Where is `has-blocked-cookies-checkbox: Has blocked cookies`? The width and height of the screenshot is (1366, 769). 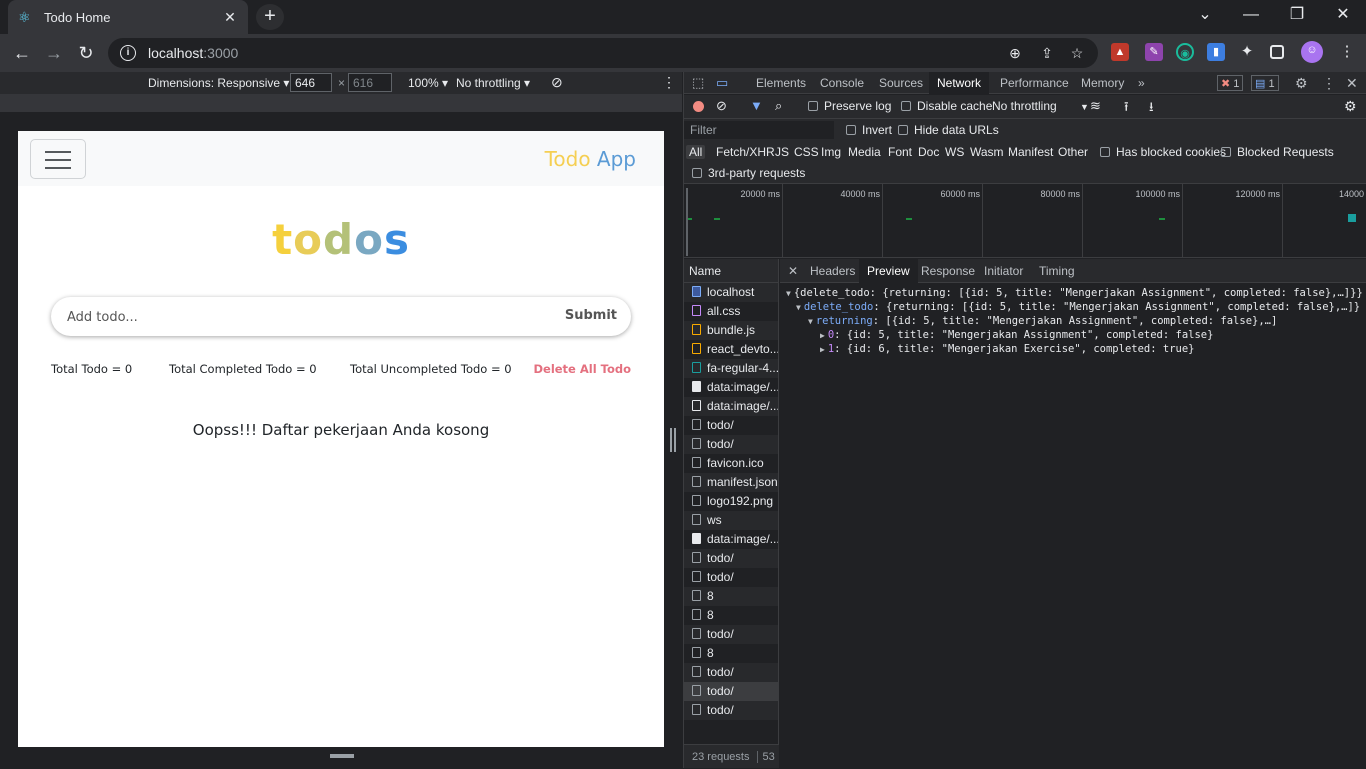
has-blocked-cookies-checkbox: Has blocked cookies is located at coordinates (1163, 152).